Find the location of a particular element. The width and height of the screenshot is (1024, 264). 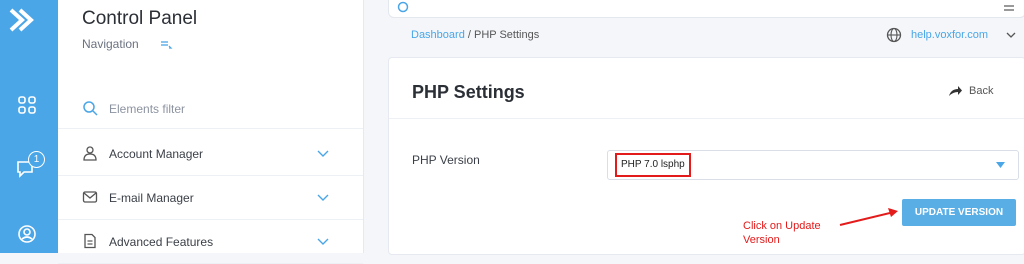

back-label: Back is located at coordinates (981, 91).